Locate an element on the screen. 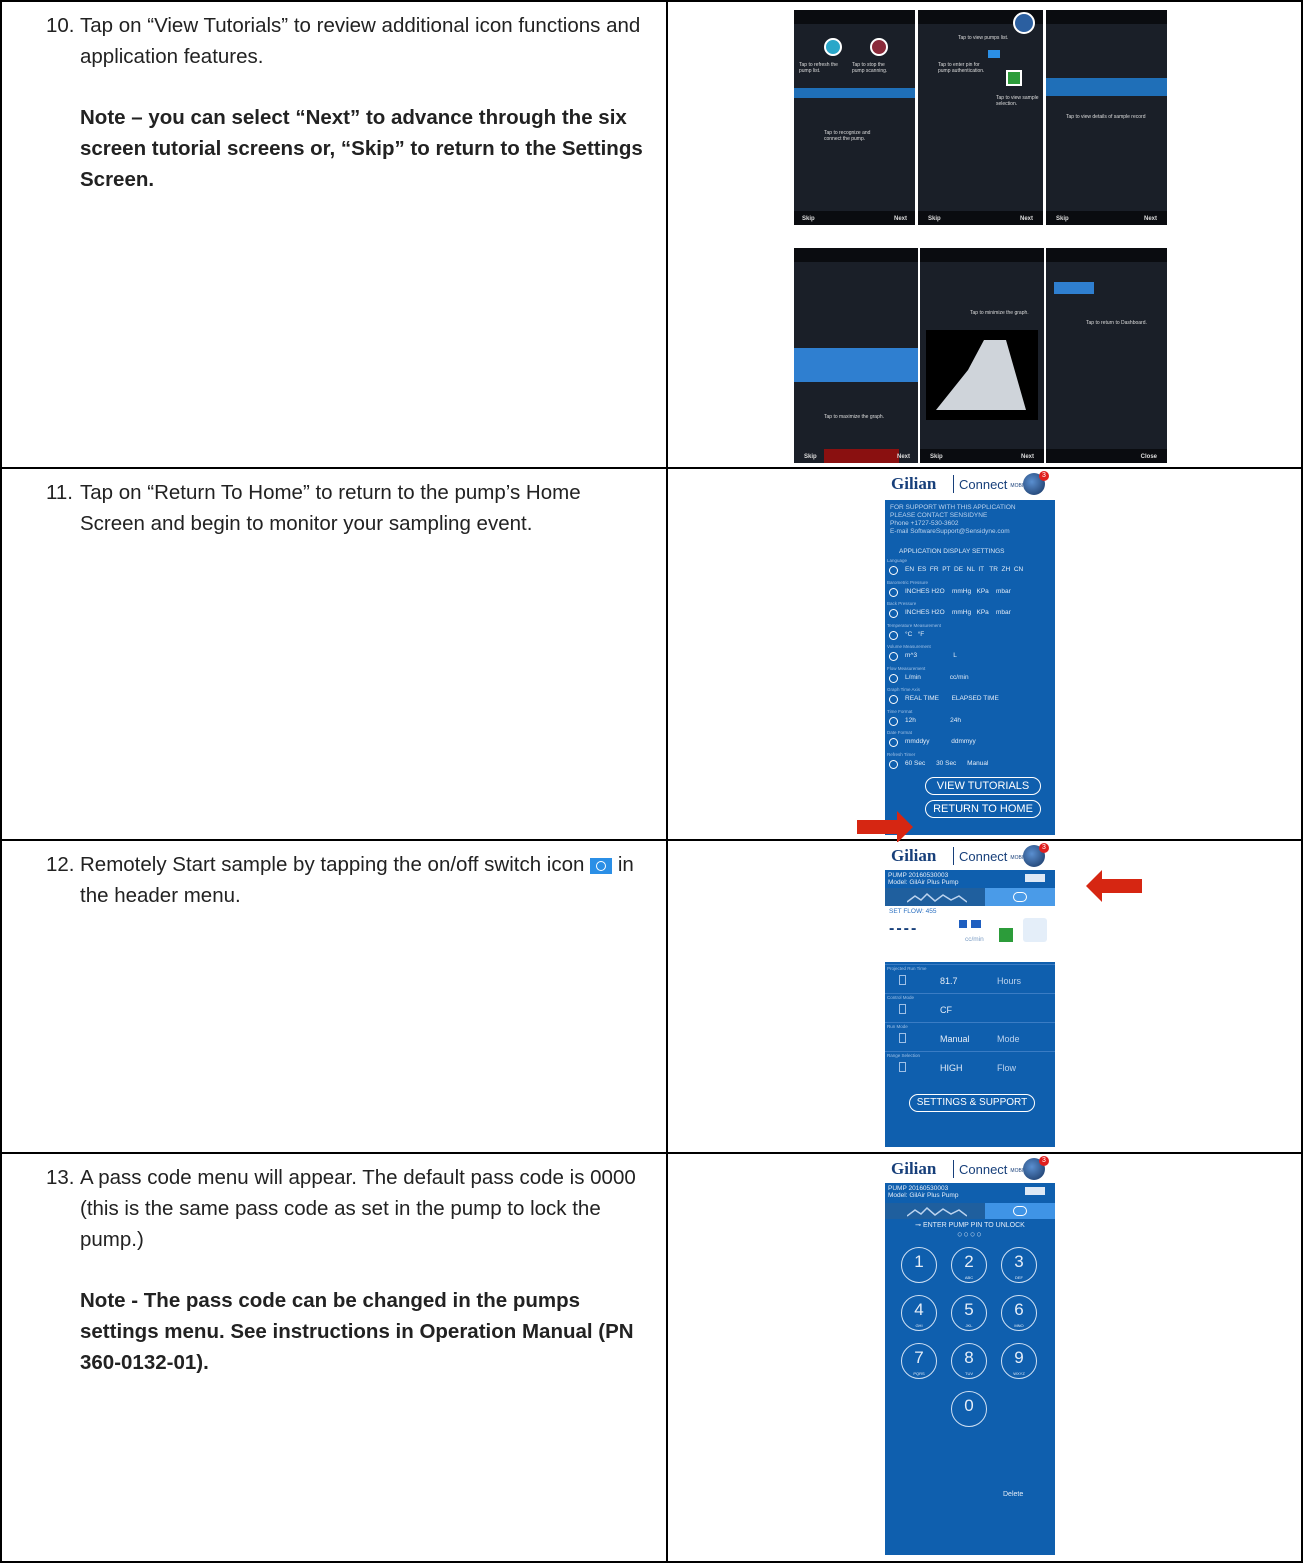 This screenshot has height=1563, width=1303. keypad-key-1: 1 is located at coordinates (919, 1265).